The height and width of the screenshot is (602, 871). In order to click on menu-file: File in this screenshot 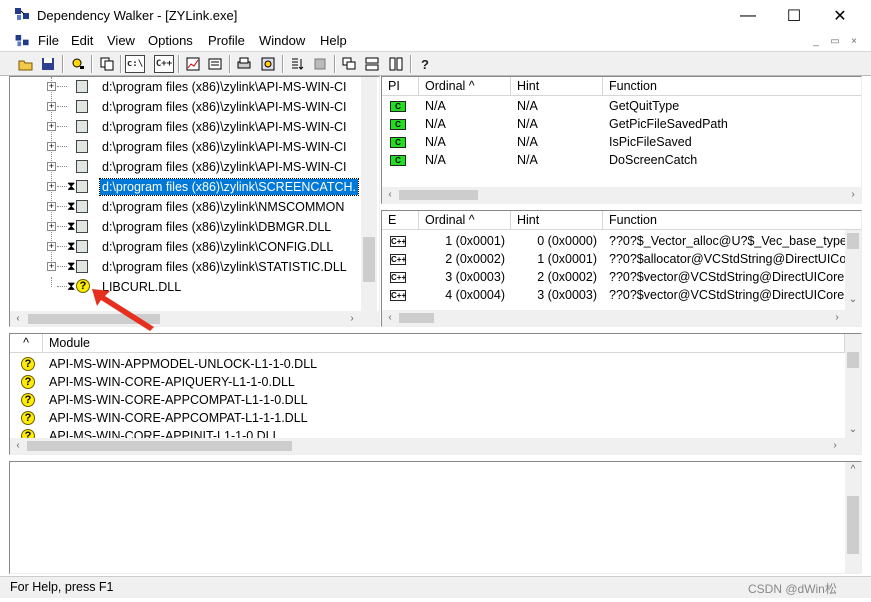, I will do `click(48, 40)`.